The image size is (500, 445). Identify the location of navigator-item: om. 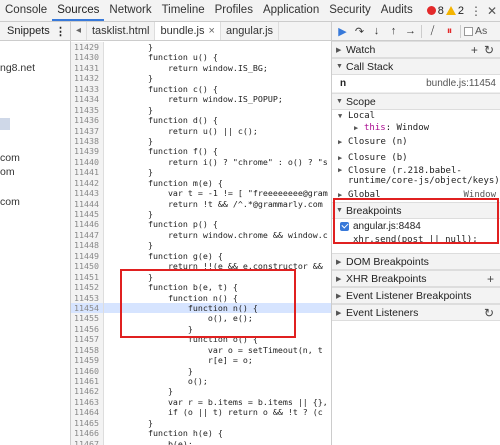
(7, 172).